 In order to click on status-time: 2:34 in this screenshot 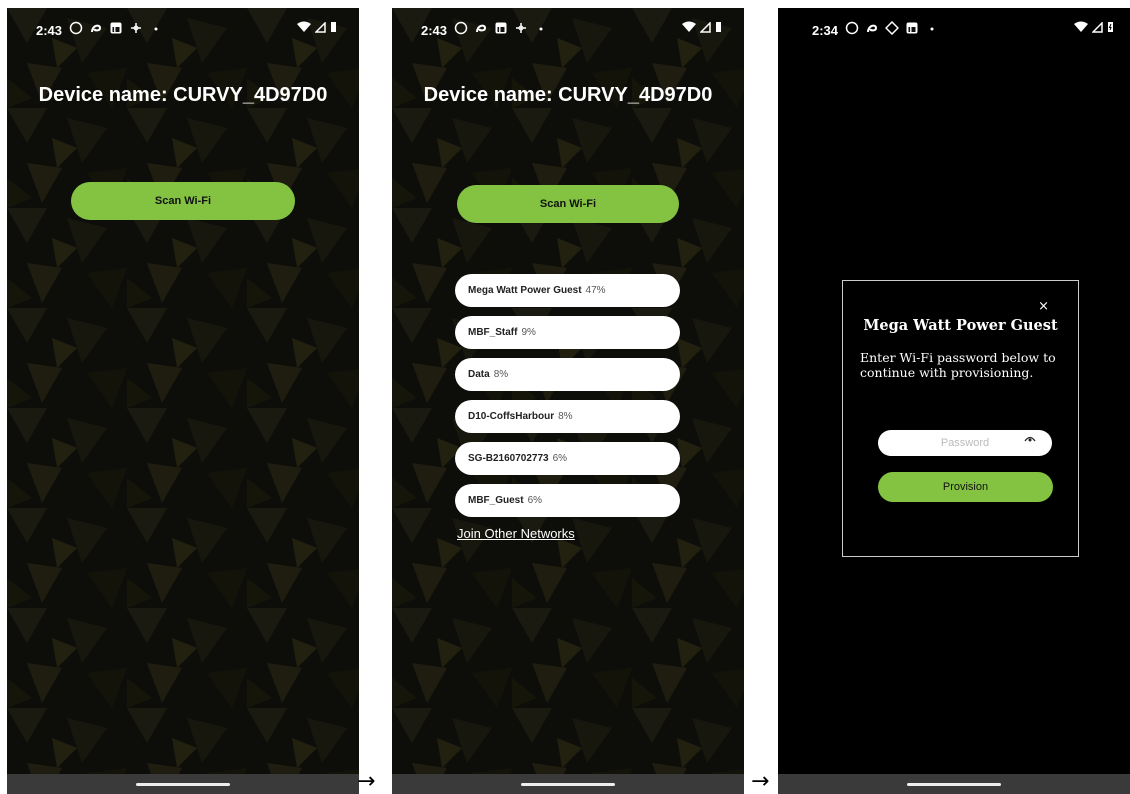, I will do `click(825, 30)`.